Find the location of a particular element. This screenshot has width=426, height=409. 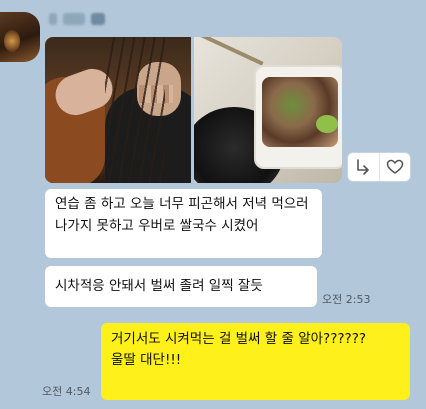

heart-icon is located at coordinates (394, 166).